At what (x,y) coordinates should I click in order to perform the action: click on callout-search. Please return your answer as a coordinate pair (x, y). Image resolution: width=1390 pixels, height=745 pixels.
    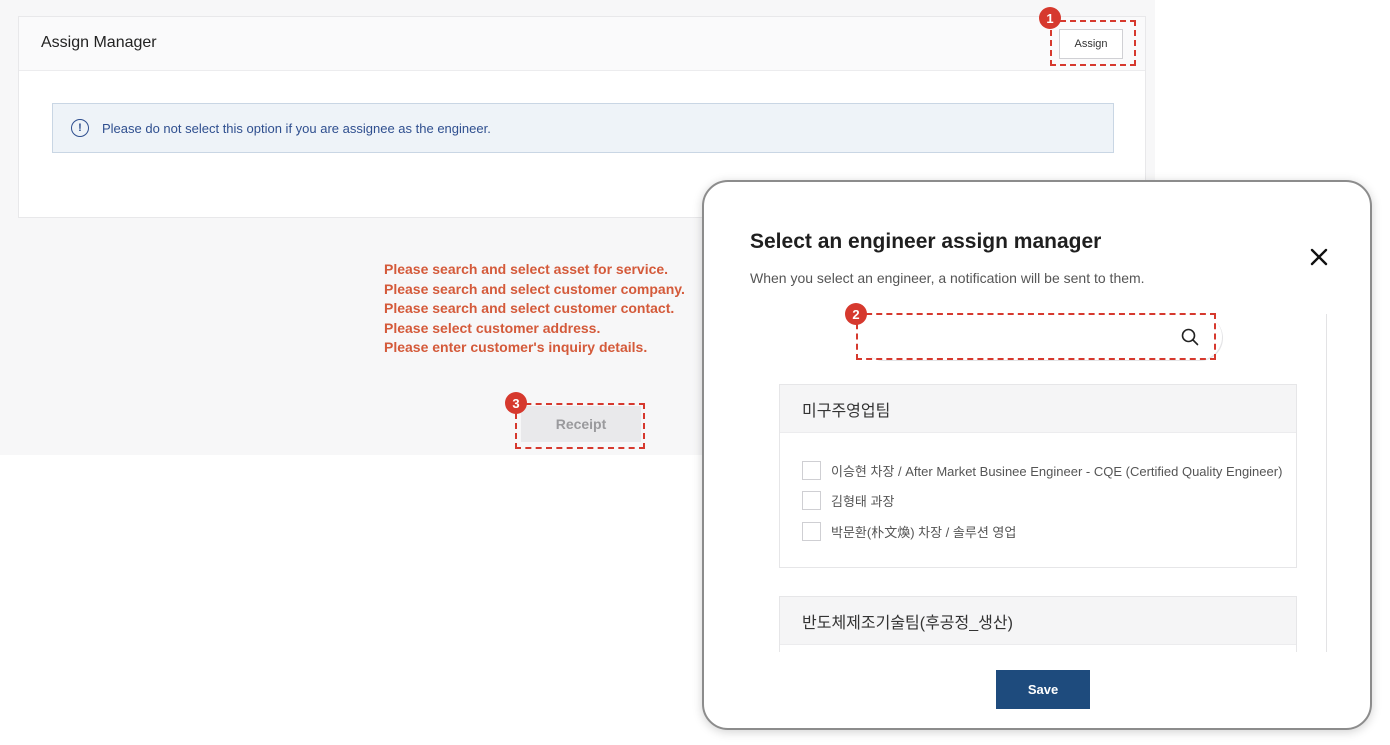
    Looking at the image, I should click on (1036, 336).